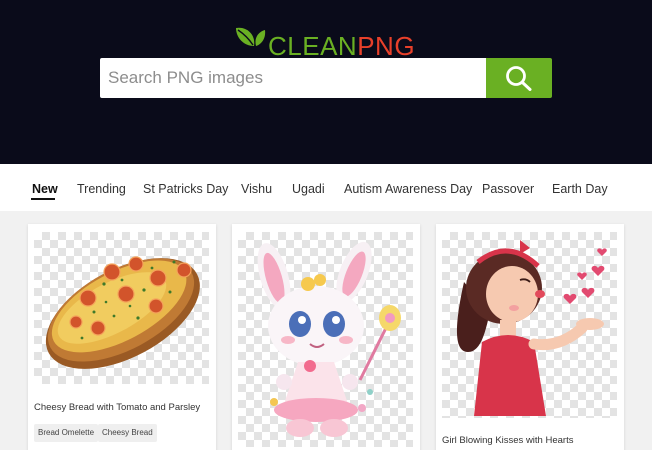 The height and width of the screenshot is (450, 652). I want to click on tag-cheesy-bread: Cheesy Bread, so click(127, 433).